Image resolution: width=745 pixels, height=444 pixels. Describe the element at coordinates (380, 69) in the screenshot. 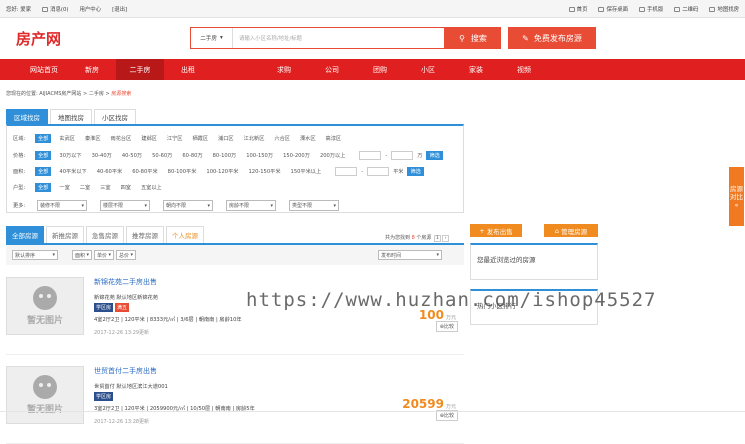

I see `nav-group-buy: 团购` at that location.